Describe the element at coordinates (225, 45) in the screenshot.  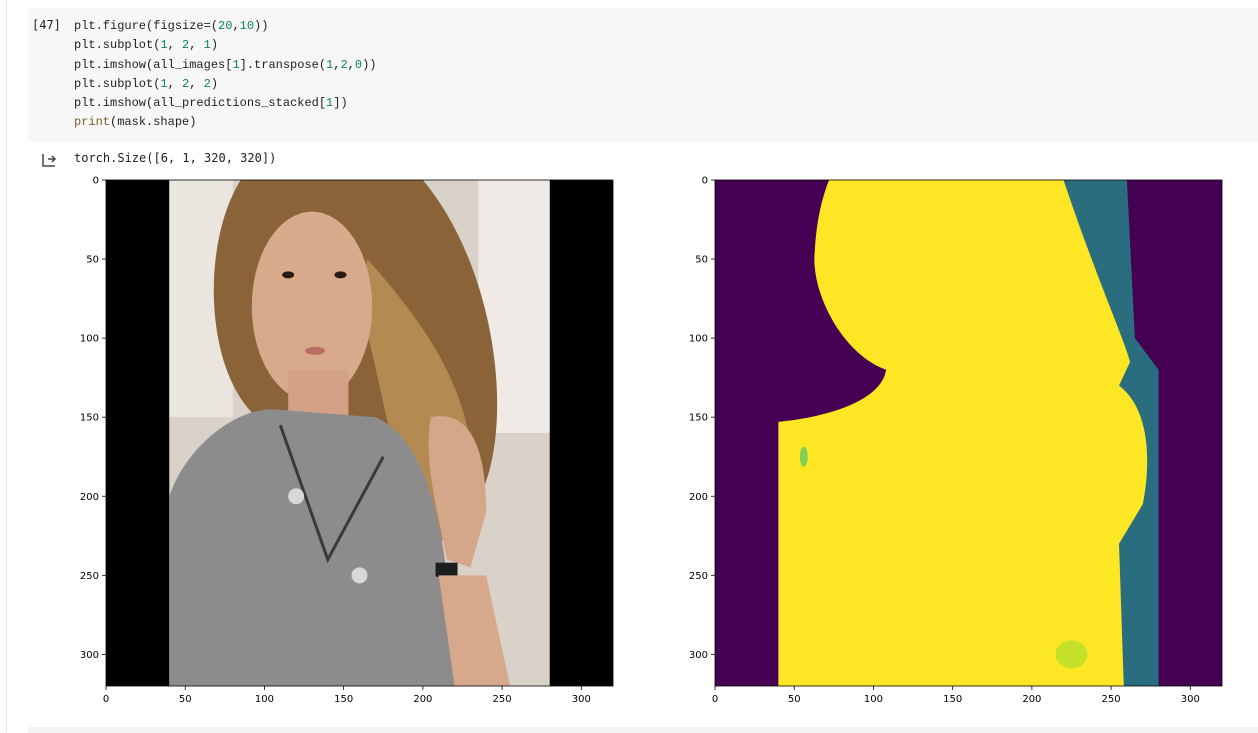
I see `code-line: plt.subplot(1, 2, 1)` at that location.